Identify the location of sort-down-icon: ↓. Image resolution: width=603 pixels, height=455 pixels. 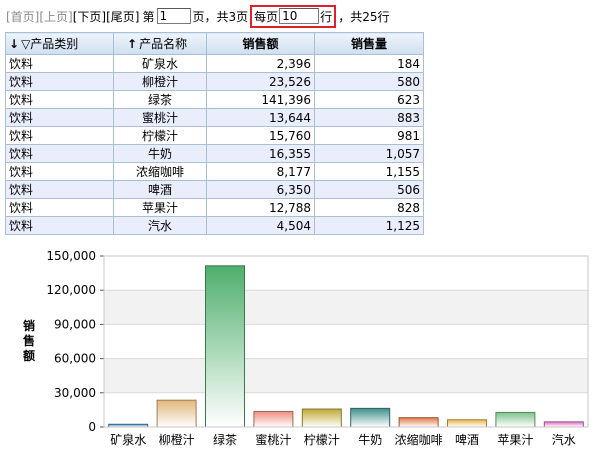
(14, 44).